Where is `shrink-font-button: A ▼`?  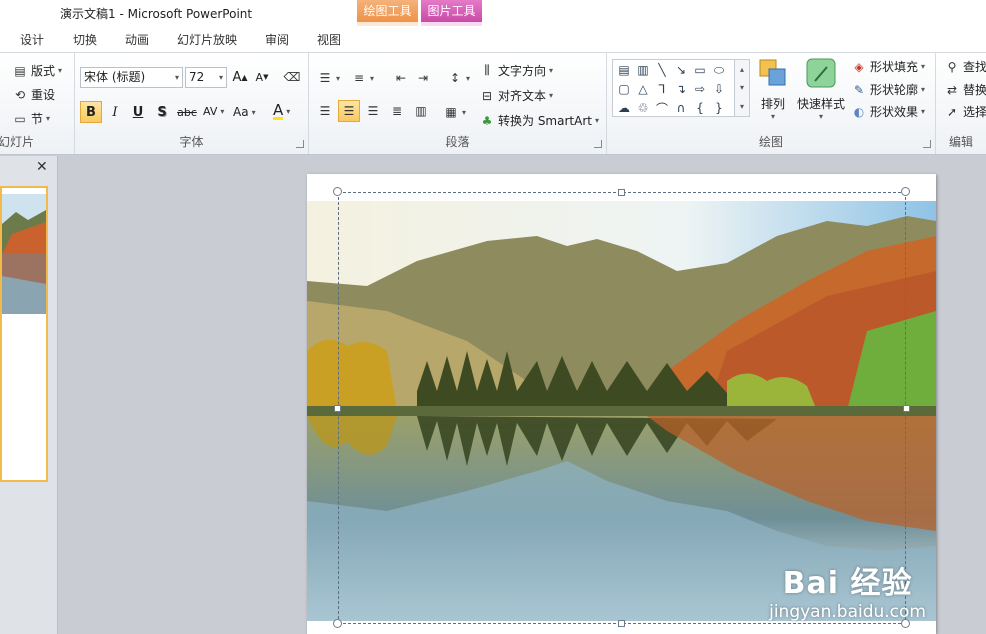
shrink-font-button: A ▼ is located at coordinates (262, 77).